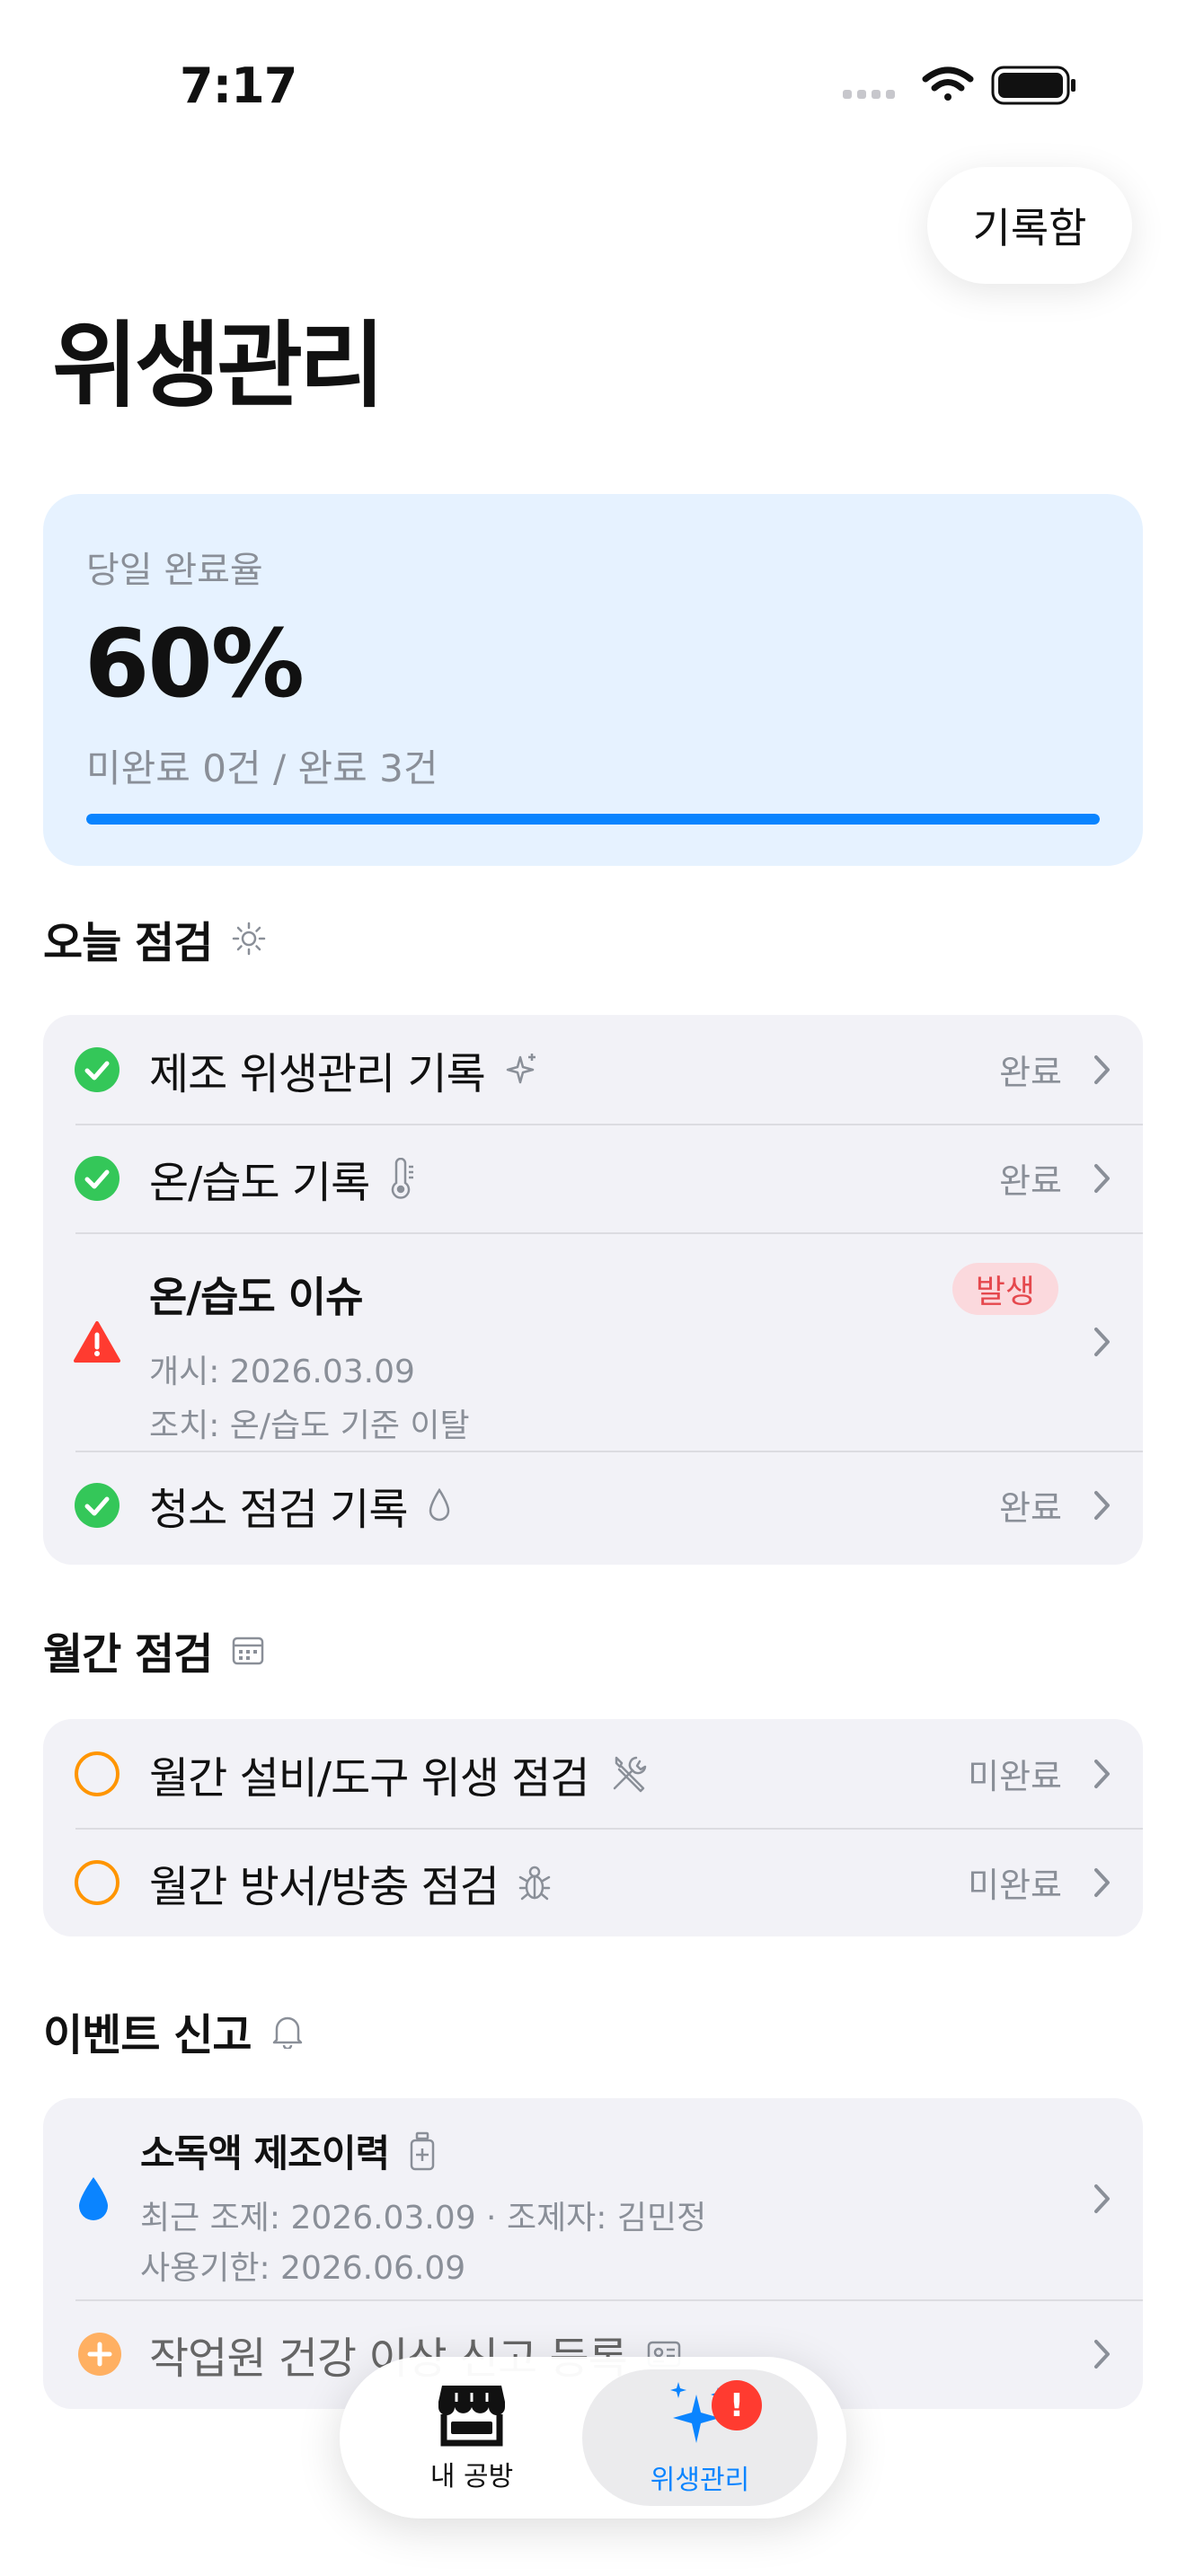 This screenshot has width=1186, height=2576. What do you see at coordinates (593, 1178) in the screenshot?
I see `list-item-temp-humidity-record: 온/습도 기록 완료` at bounding box center [593, 1178].